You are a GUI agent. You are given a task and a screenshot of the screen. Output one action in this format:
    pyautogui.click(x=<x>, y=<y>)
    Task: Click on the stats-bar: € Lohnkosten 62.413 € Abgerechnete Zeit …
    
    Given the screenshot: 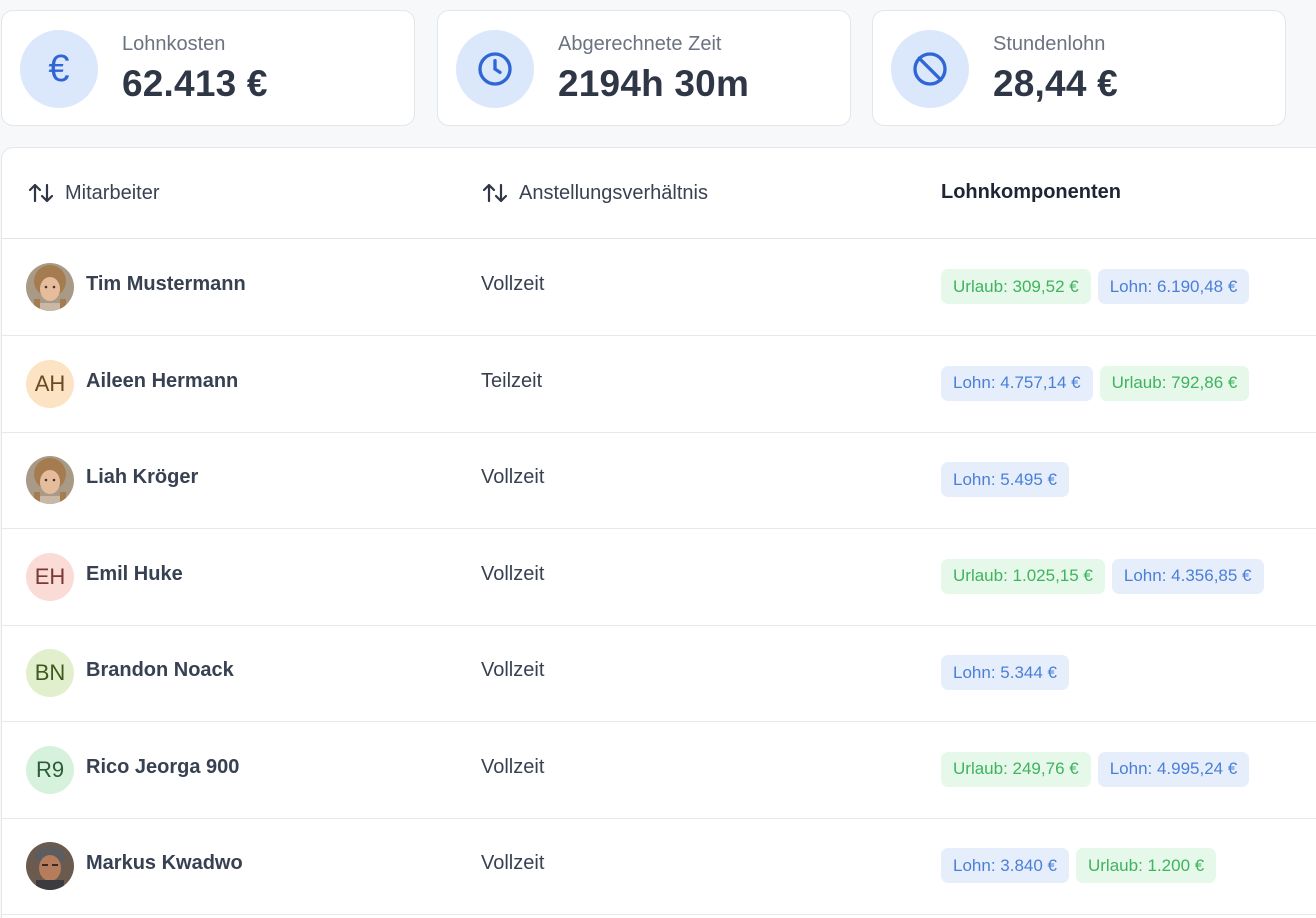 What is the action you would take?
    pyautogui.click(x=658, y=69)
    